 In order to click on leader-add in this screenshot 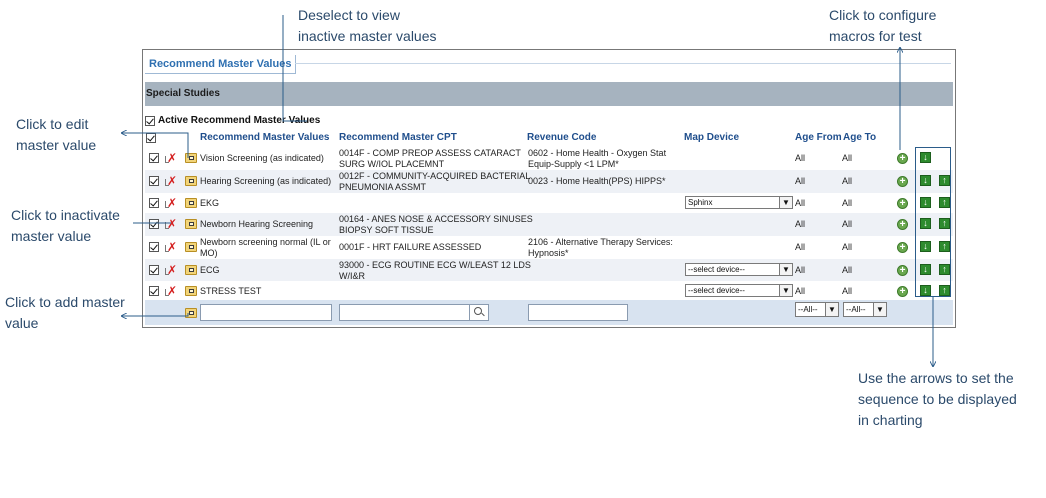, I will do `click(155, 314)`.